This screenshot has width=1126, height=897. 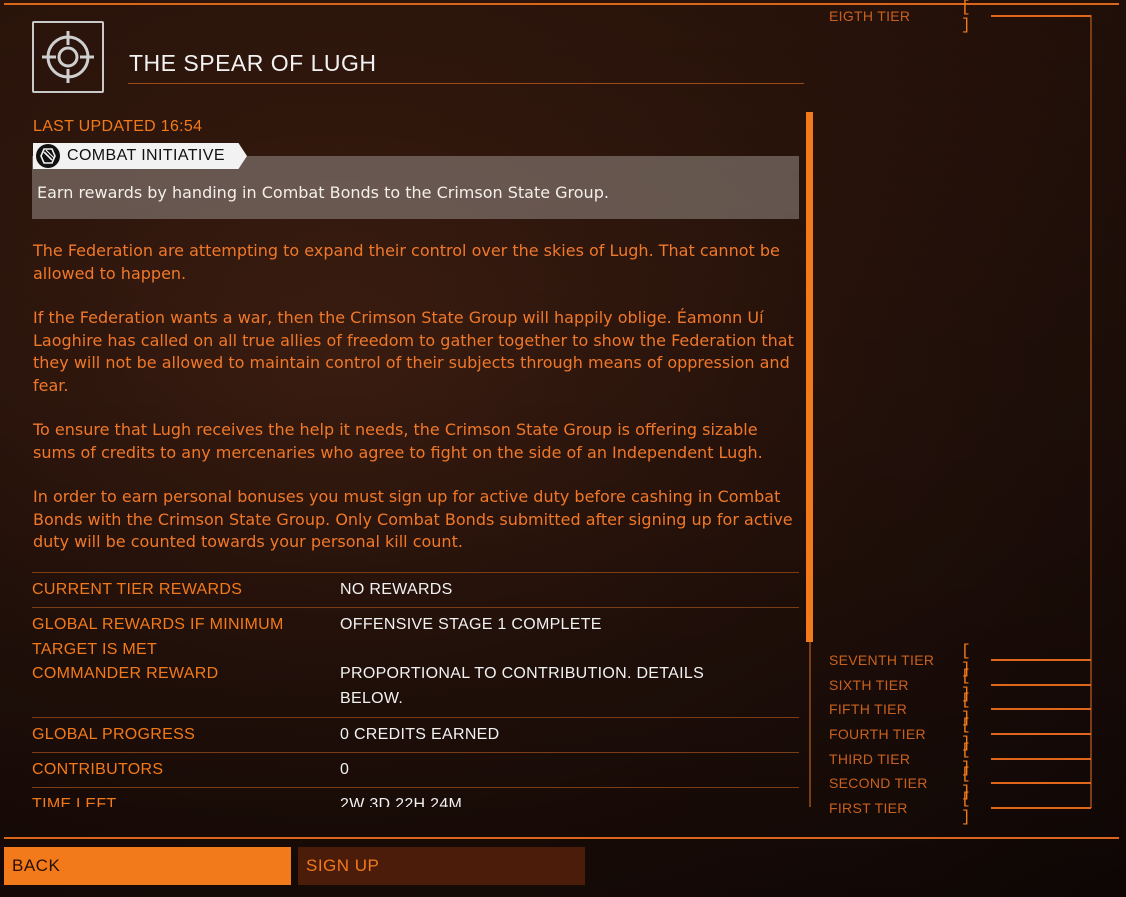 What do you see at coordinates (48, 156) in the screenshot?
I see `combat-initiative-icon` at bounding box center [48, 156].